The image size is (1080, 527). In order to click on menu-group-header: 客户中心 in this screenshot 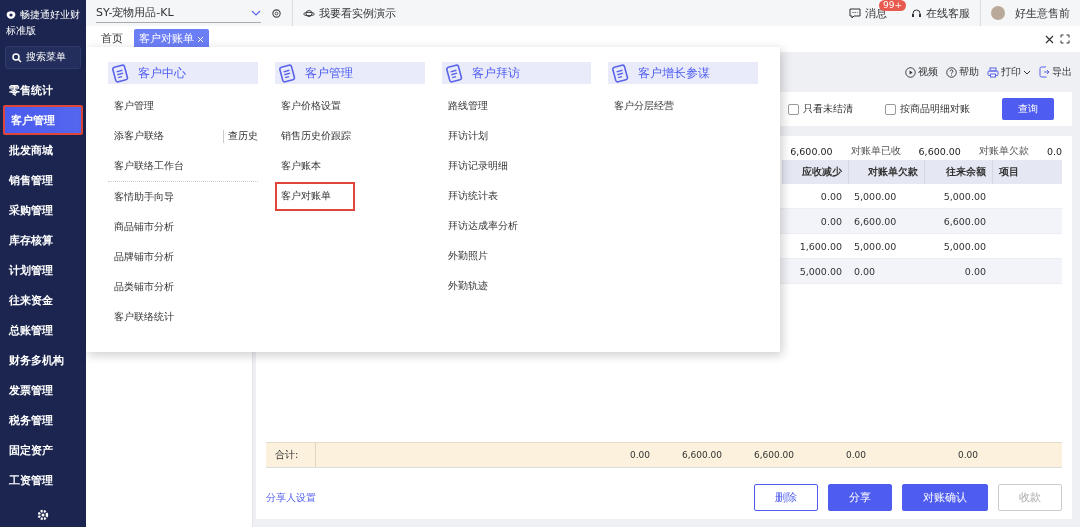, I will do `click(183, 73)`.